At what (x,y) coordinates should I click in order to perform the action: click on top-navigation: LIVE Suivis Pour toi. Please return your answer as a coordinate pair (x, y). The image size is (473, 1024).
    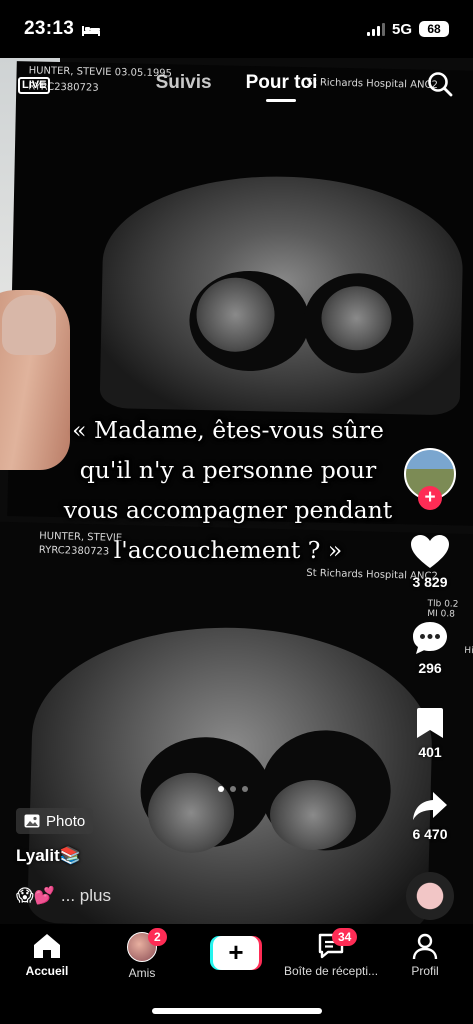
    Looking at the image, I should click on (236, 83).